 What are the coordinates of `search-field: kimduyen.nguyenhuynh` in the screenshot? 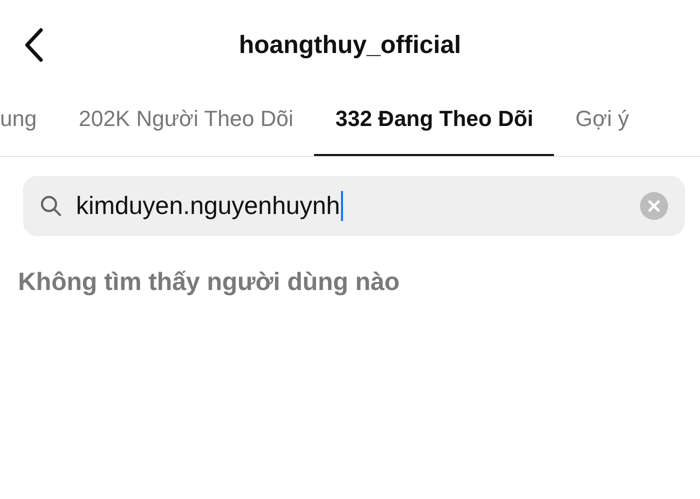 It's located at (354, 206).